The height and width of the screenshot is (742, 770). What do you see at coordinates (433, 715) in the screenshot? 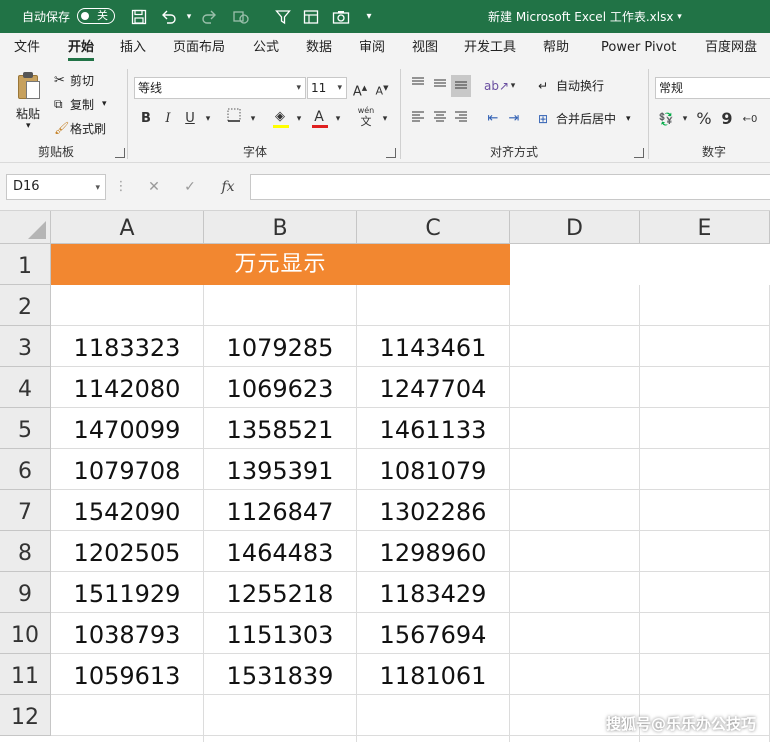
I see `cell-c12` at bounding box center [433, 715].